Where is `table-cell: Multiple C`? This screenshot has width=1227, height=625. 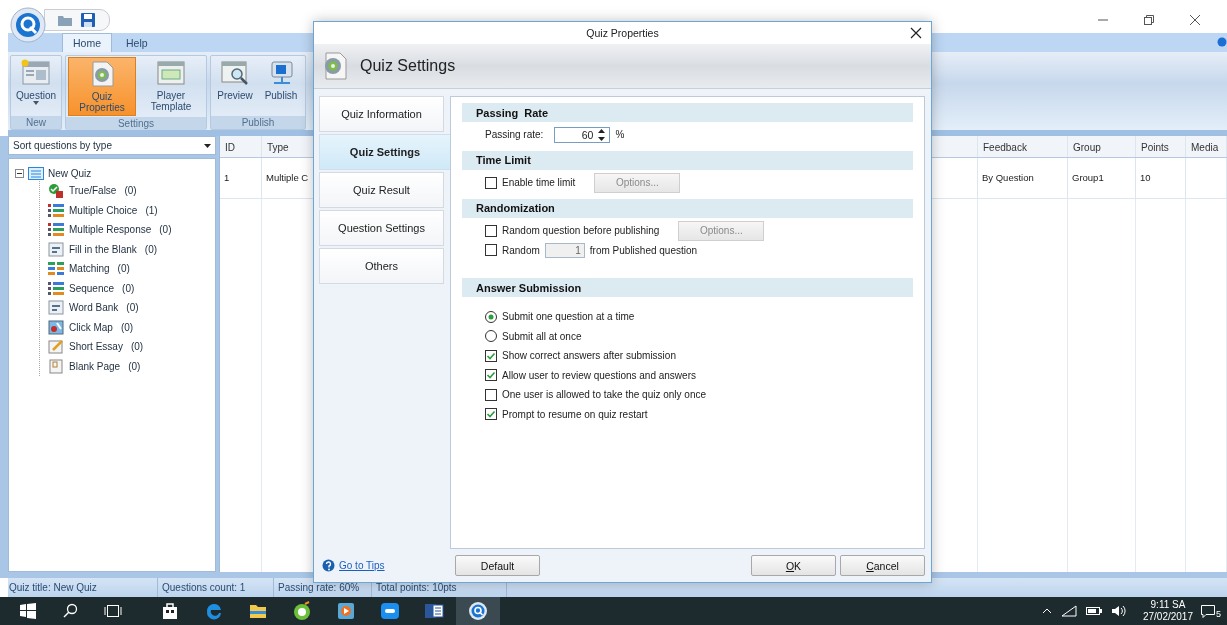
table-cell: Multiple C is located at coordinates (287, 177).